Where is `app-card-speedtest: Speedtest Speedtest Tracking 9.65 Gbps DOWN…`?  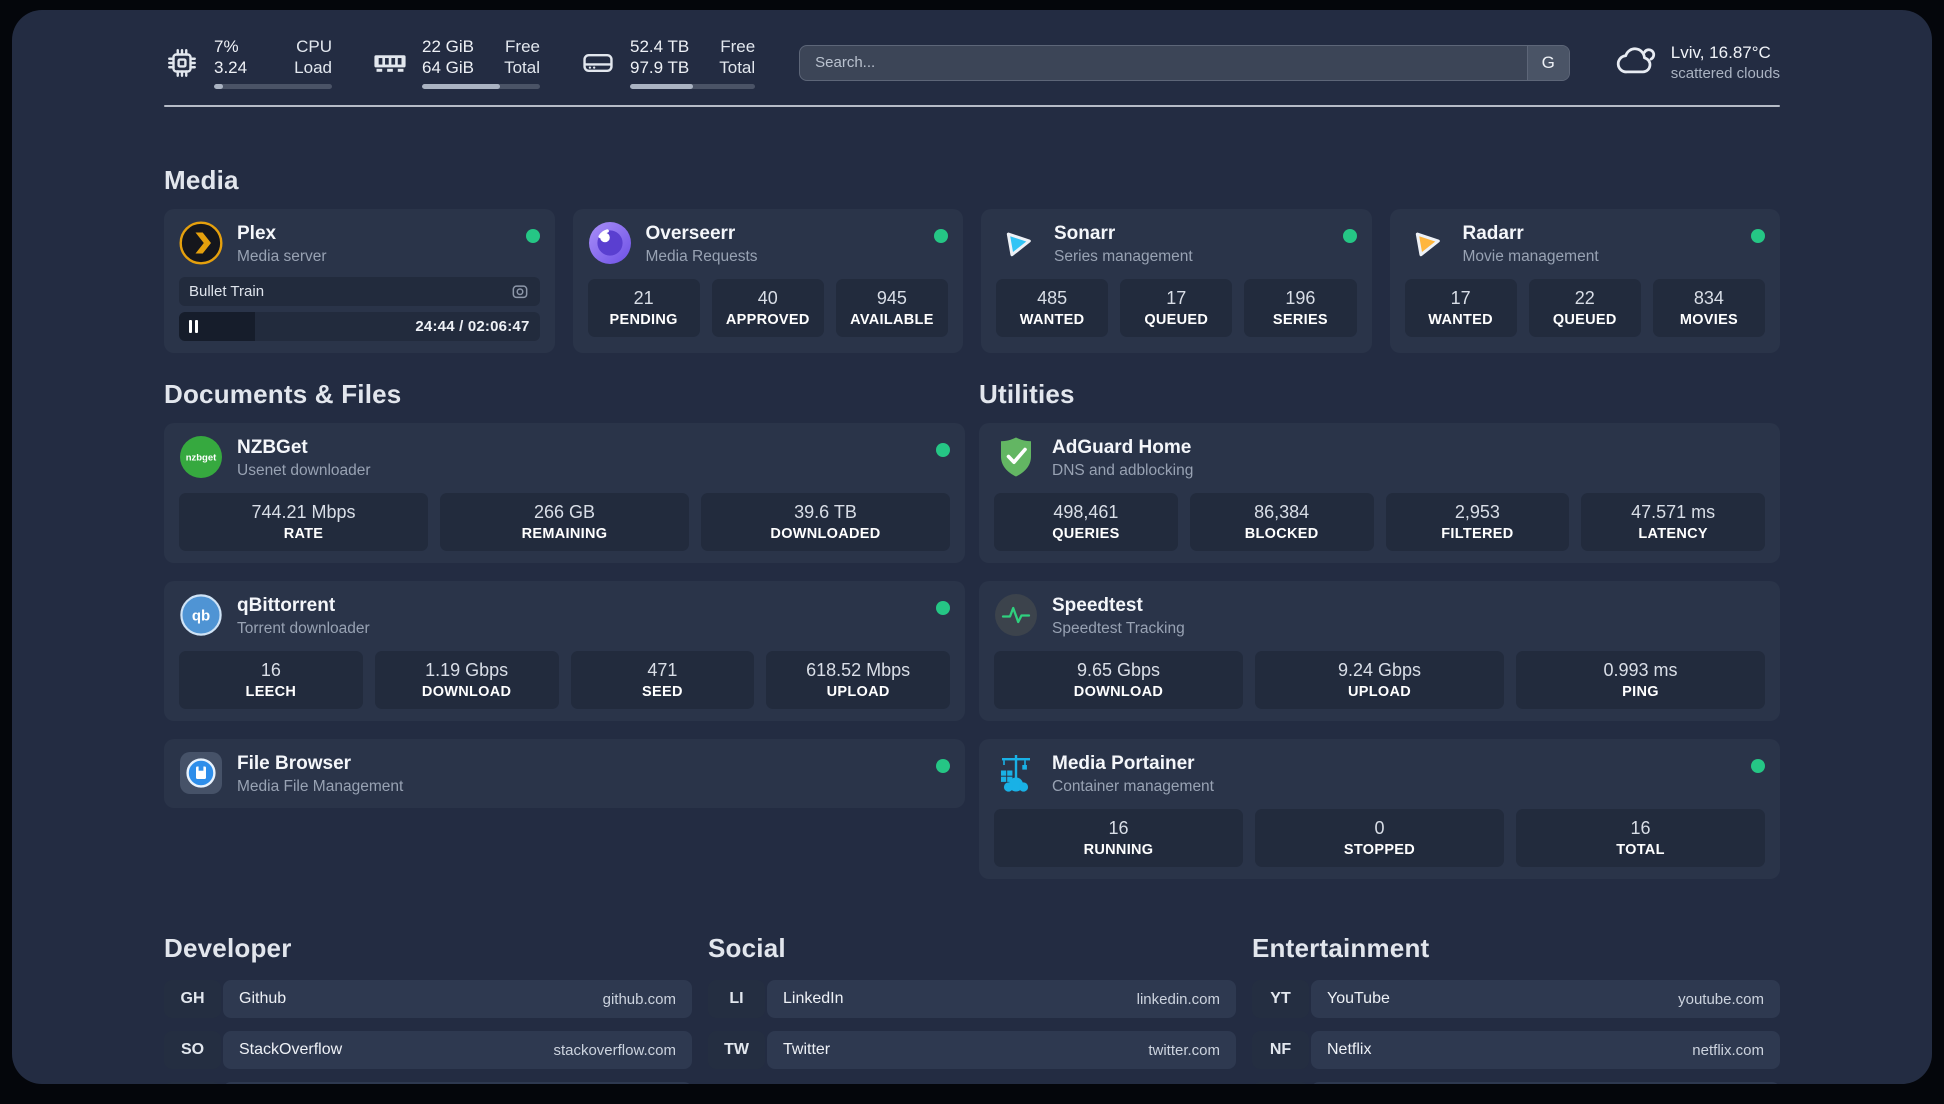
app-card-speedtest: Speedtest Speedtest Tracking 9.65 Gbps DOWN… is located at coordinates (1379, 651).